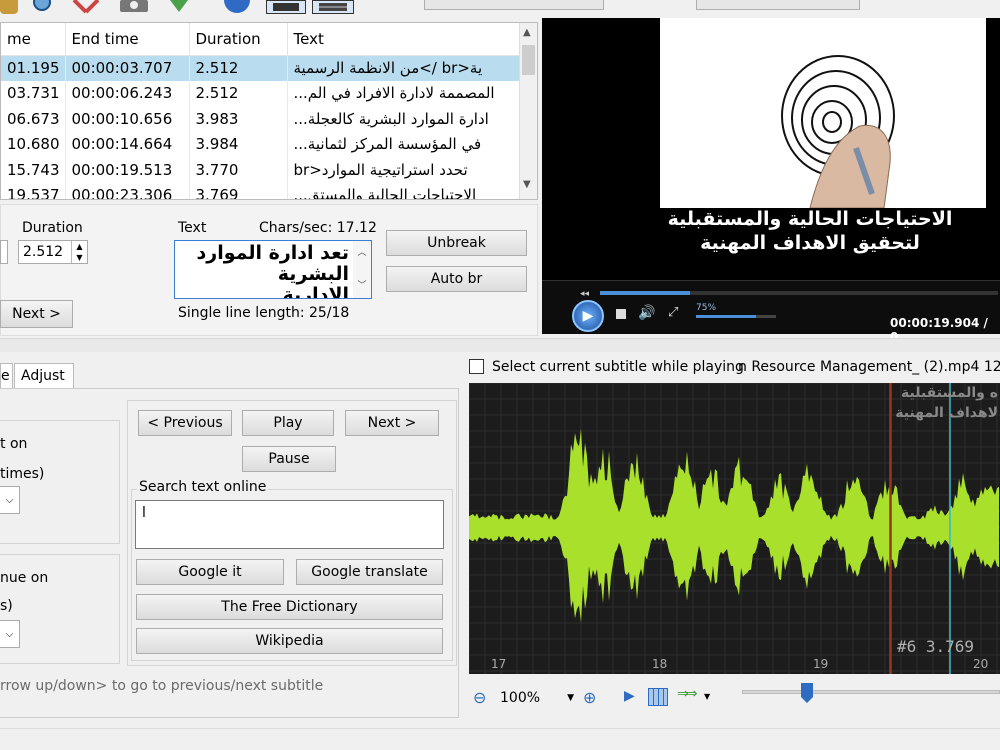 The height and width of the screenshot is (750, 1000). I want to click on volume-percent: 75%, so click(706, 308).